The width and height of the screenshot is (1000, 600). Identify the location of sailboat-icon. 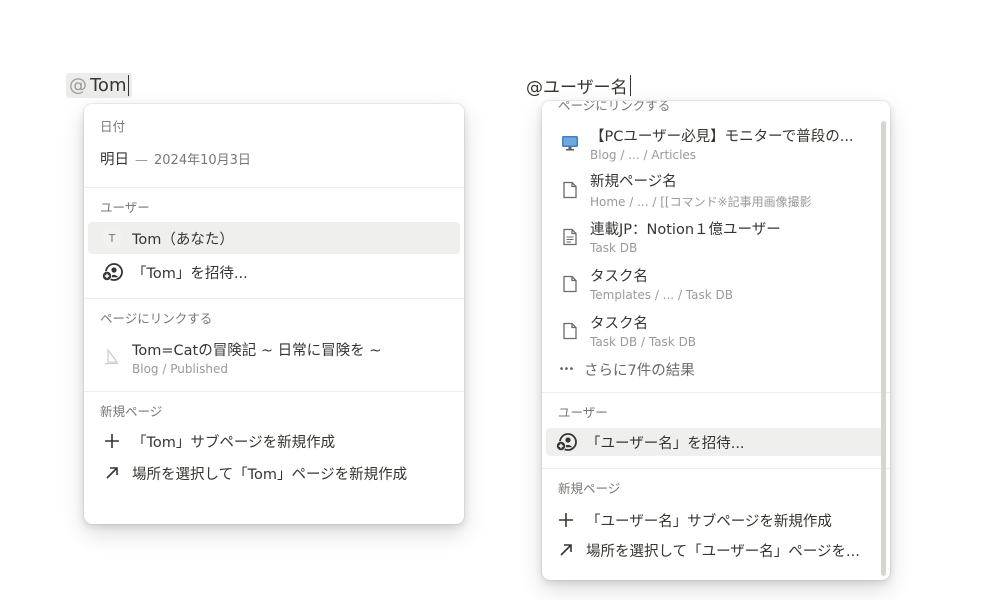
(112, 357).